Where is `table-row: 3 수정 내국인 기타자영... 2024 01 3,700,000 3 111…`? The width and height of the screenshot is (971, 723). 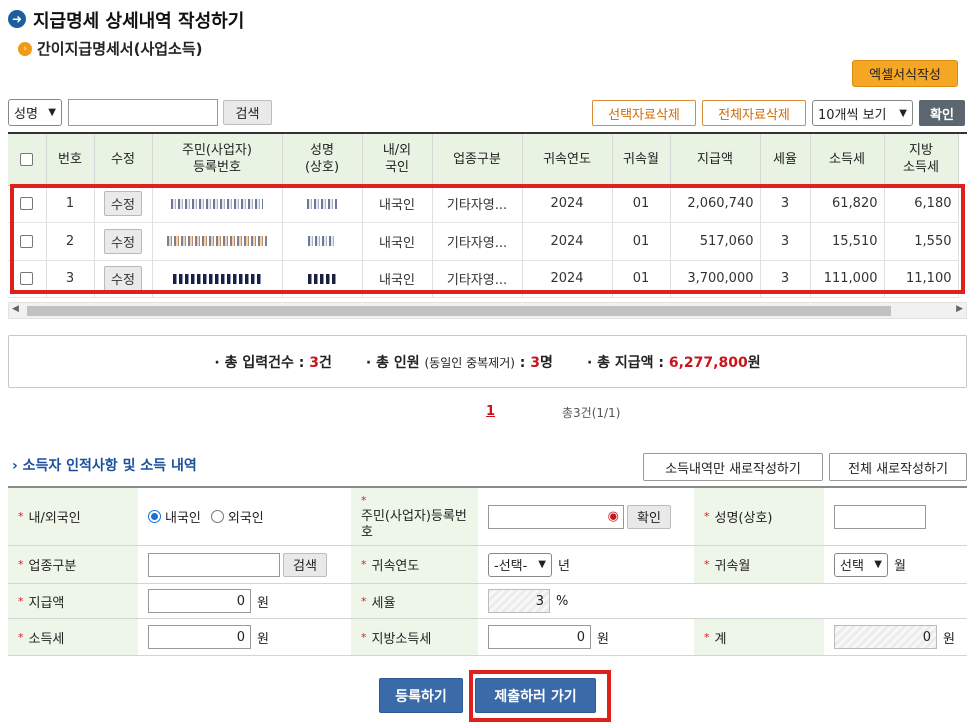
table-row: 3 수정 내국인 기타자영... 2024 01 3,700,000 3 111… is located at coordinates (483, 279).